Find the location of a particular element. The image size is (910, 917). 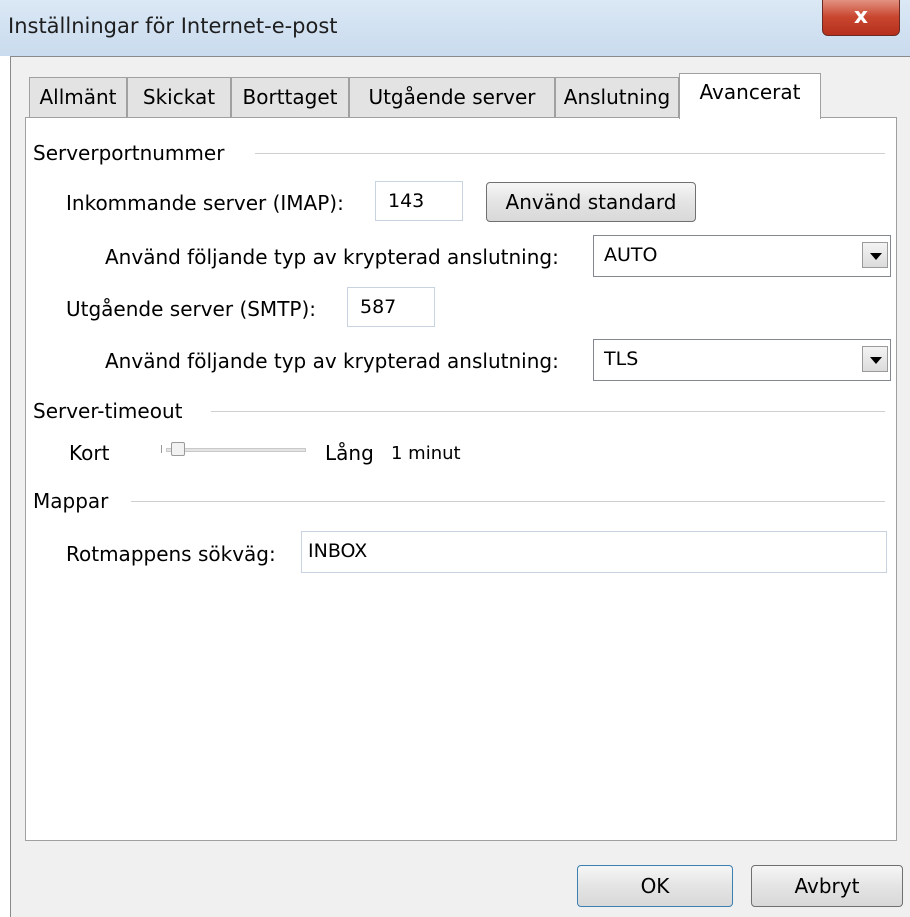

group-label-server-timeout: Server-timeout is located at coordinates (108, 411).